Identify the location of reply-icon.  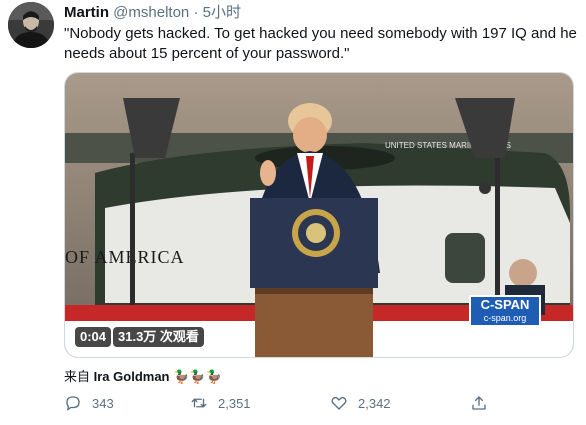
(73, 403).